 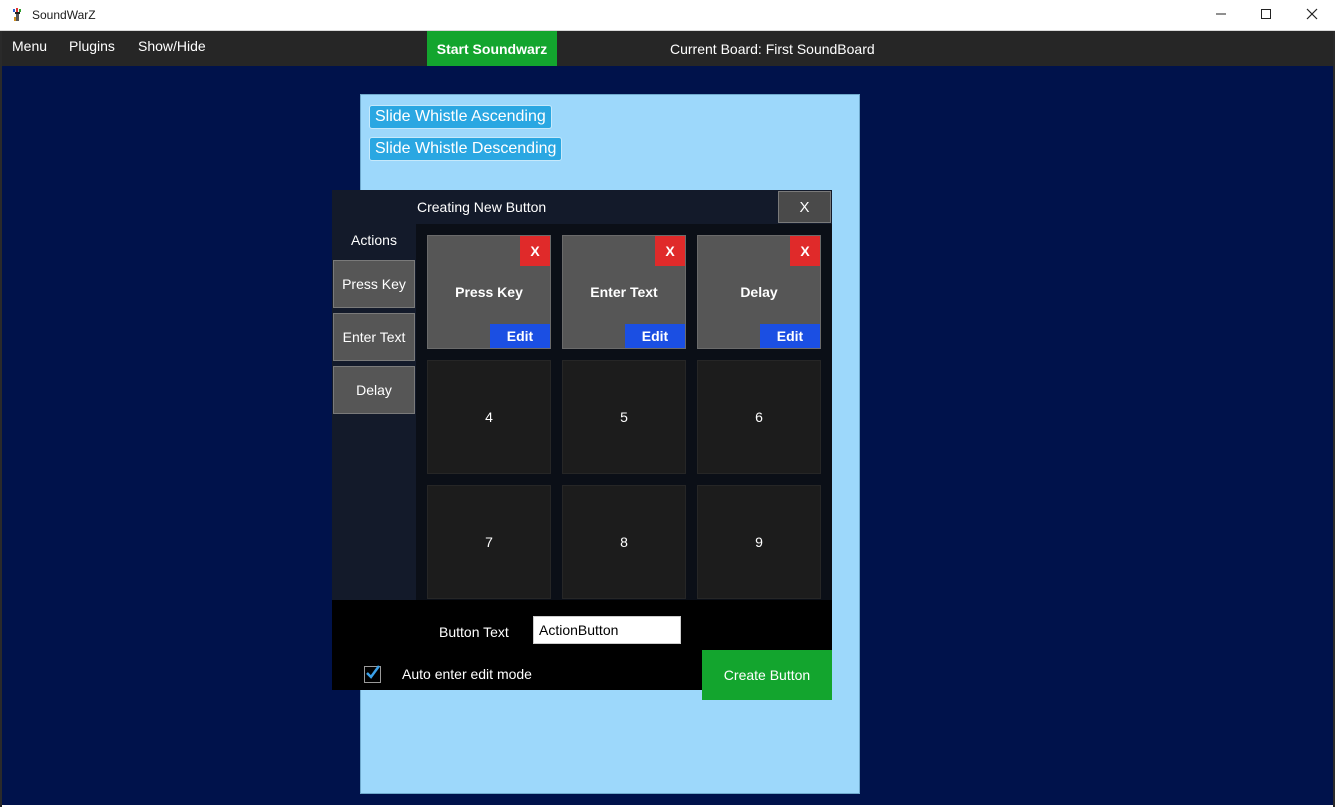 What do you see at coordinates (582, 207) in the screenshot?
I see `dialog-header: Creating New Button X` at bounding box center [582, 207].